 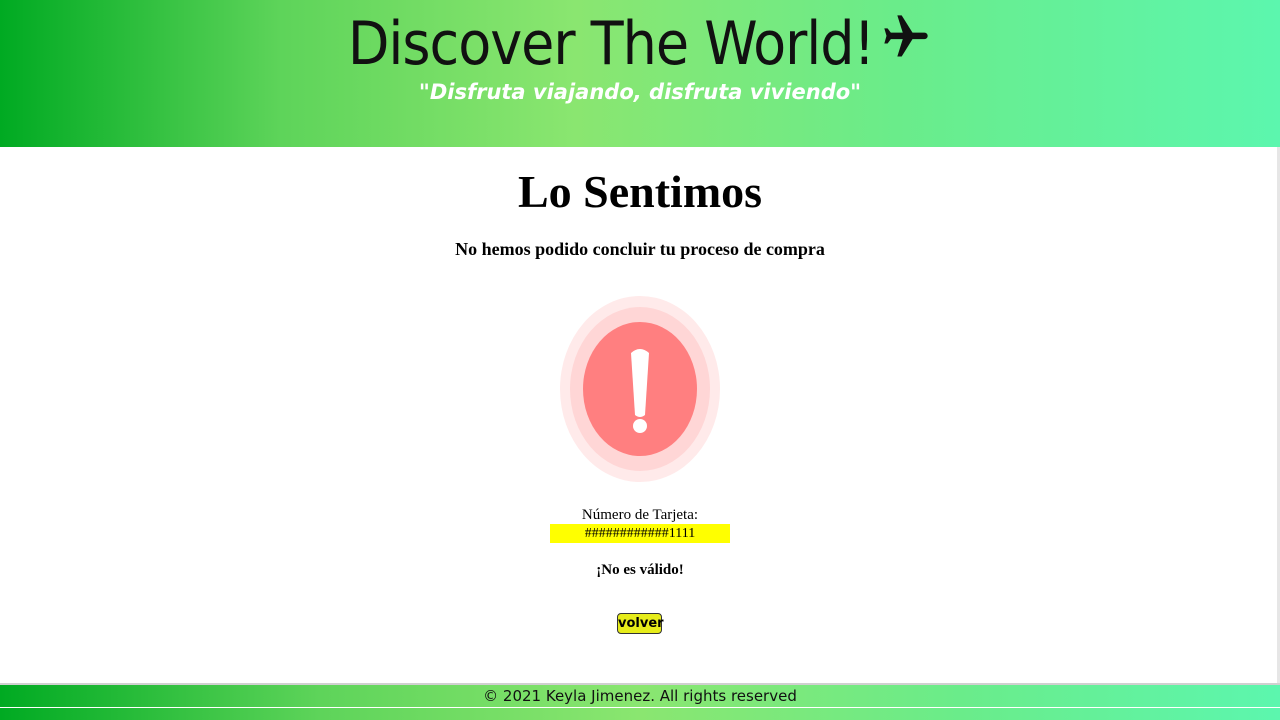 I want to click on page-title: Lo Sentimos, so click(x=640, y=191).